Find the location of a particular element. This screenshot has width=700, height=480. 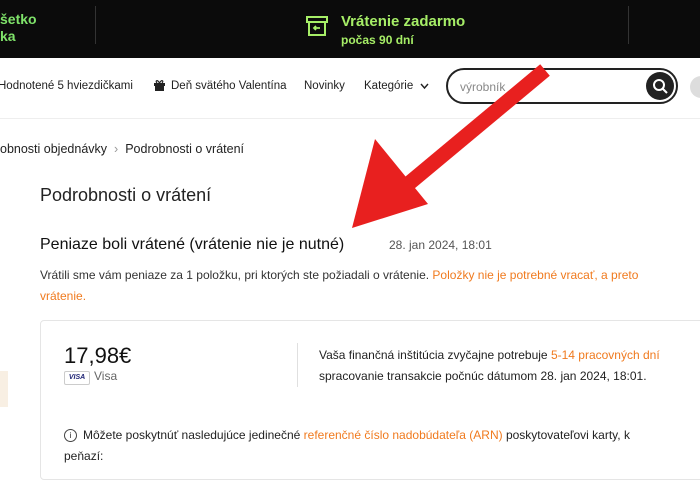

nav-item-top-rated: Hodnotené 5 hviezdičkami is located at coordinates (66, 86).